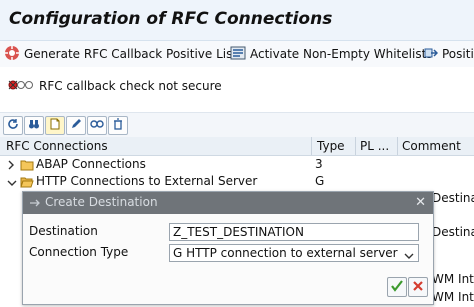  I want to click on activate-whitelists-button: Activate Non-Empty Whitelists, so click(331, 54).